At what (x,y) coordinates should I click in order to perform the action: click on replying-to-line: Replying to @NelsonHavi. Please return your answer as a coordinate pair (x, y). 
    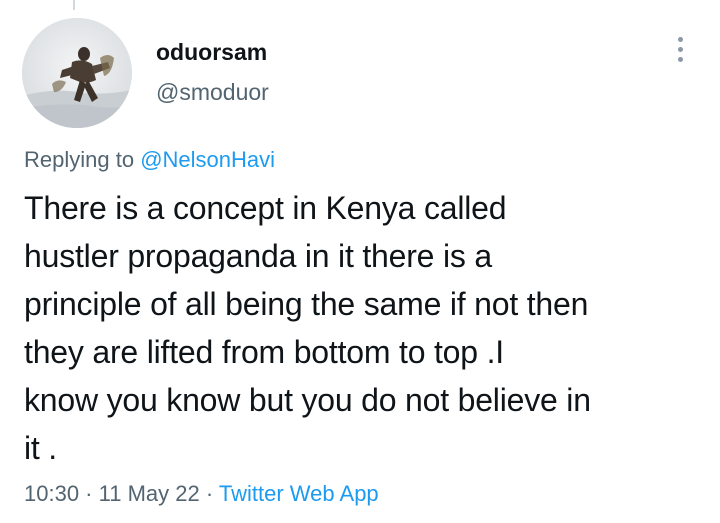
    Looking at the image, I should click on (149, 160).